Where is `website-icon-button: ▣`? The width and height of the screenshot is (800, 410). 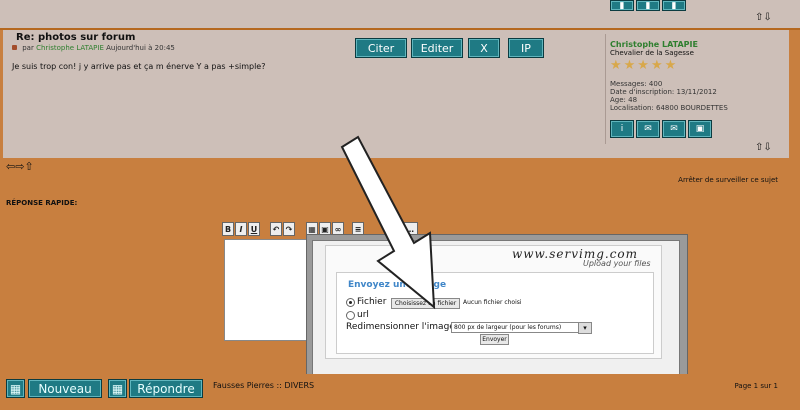
website-icon-button: ▣ is located at coordinates (700, 129).